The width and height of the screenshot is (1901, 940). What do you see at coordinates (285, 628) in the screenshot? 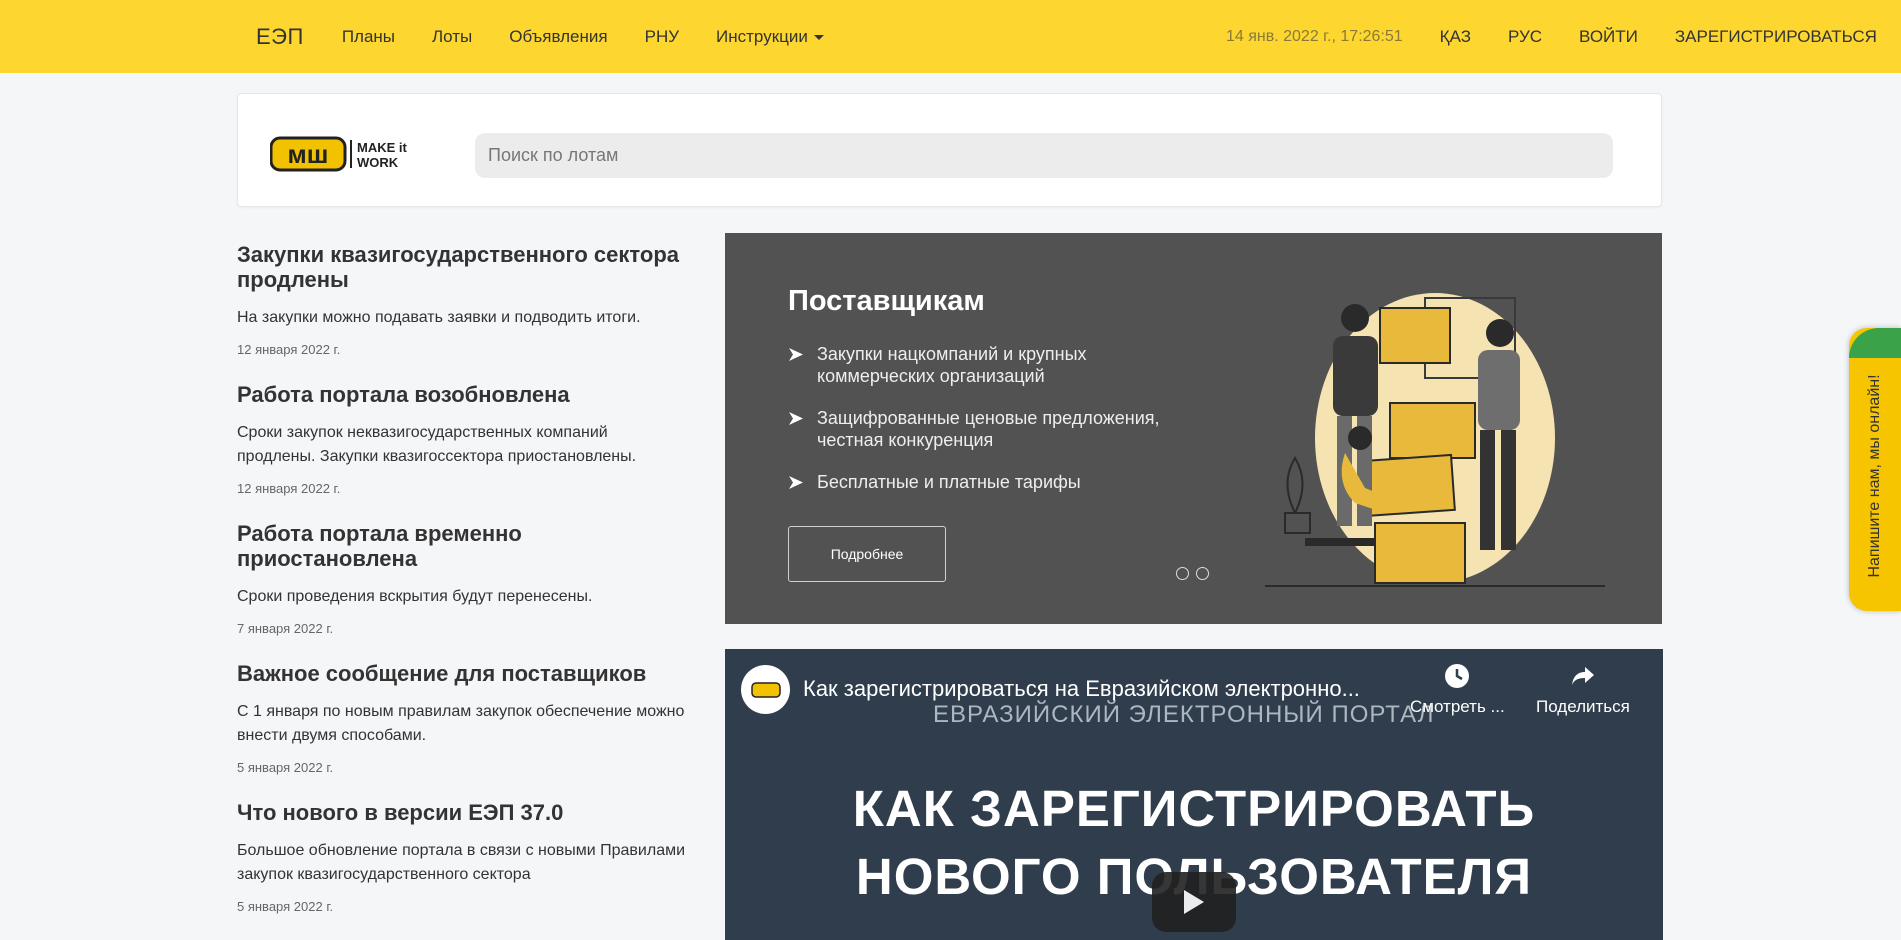
I see `news-date: 7 января 2022 г.` at bounding box center [285, 628].